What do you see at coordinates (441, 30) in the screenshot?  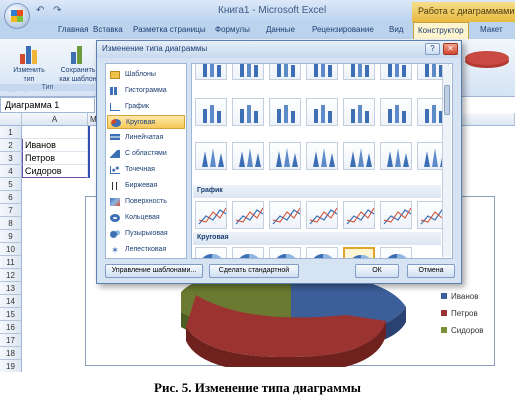 I see `tab-design: Конструктор` at bounding box center [441, 30].